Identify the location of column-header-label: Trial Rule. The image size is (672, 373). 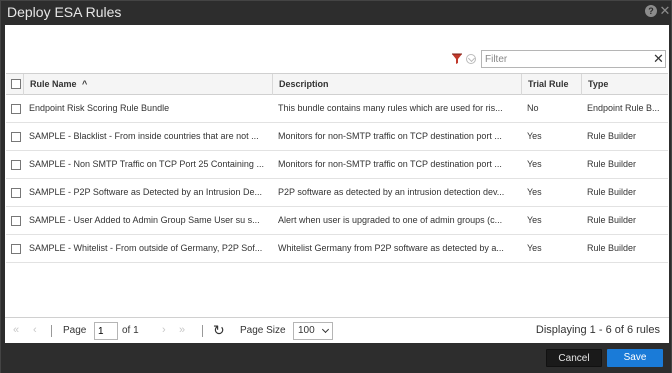
(548, 84).